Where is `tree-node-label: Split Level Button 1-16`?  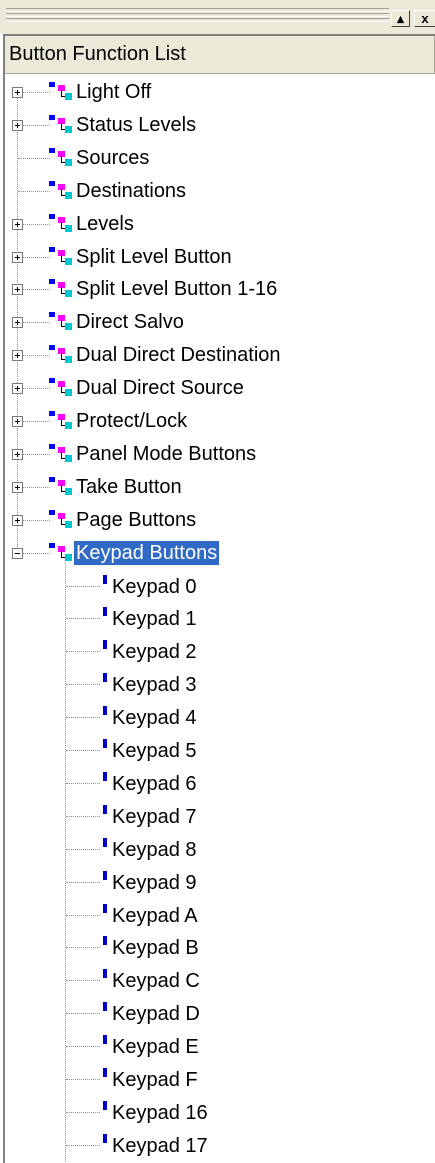
tree-node-label: Split Level Button 1-16 is located at coordinates (177, 289).